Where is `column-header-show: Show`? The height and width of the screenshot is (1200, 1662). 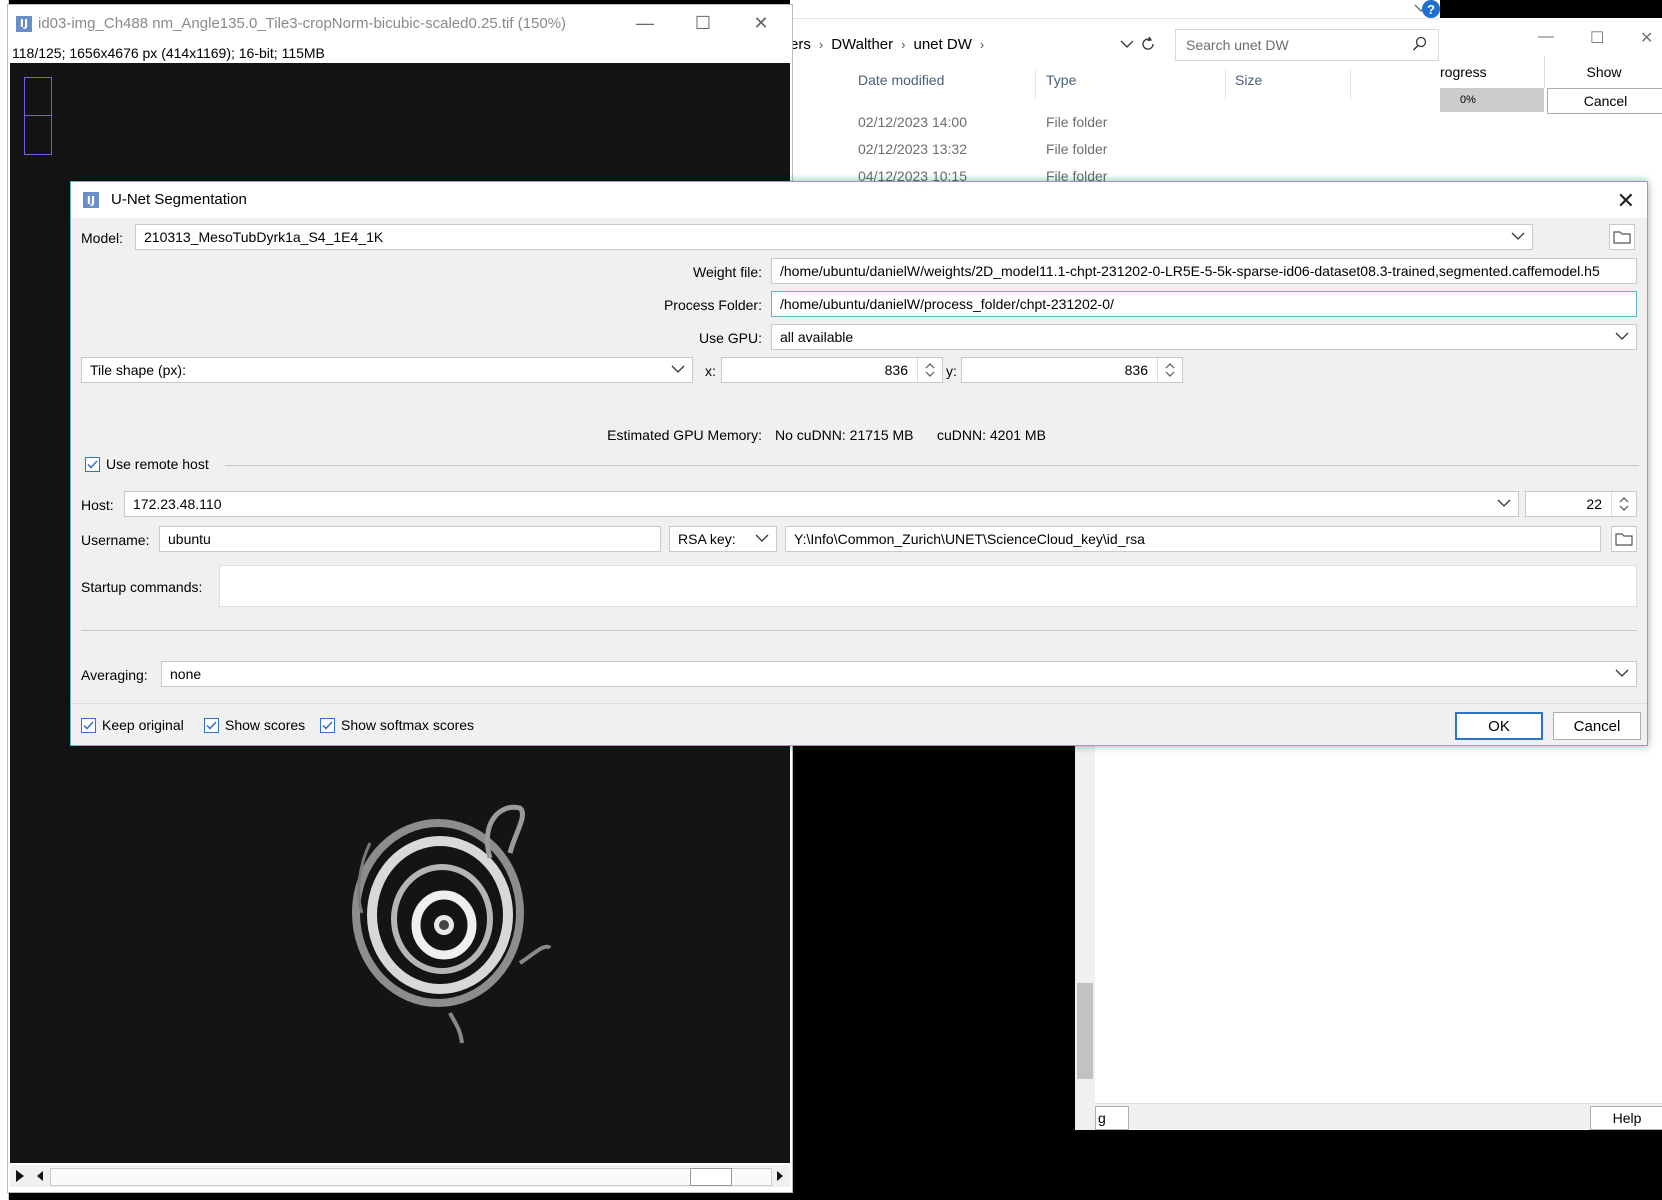 column-header-show: Show is located at coordinates (1603, 72).